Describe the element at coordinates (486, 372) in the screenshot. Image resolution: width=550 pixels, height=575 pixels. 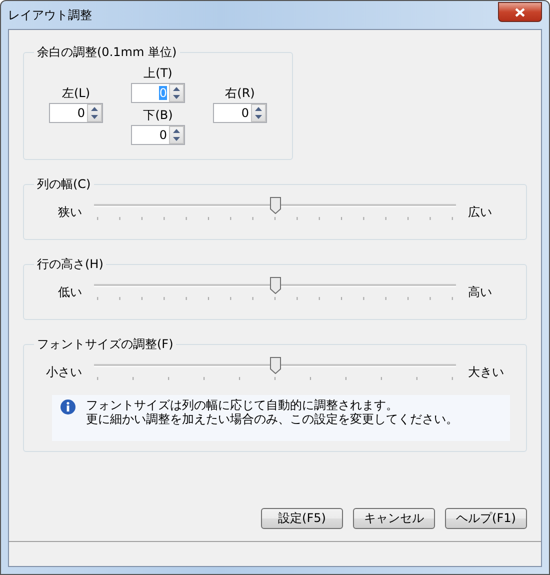
I see `max-label: 大きい` at that location.